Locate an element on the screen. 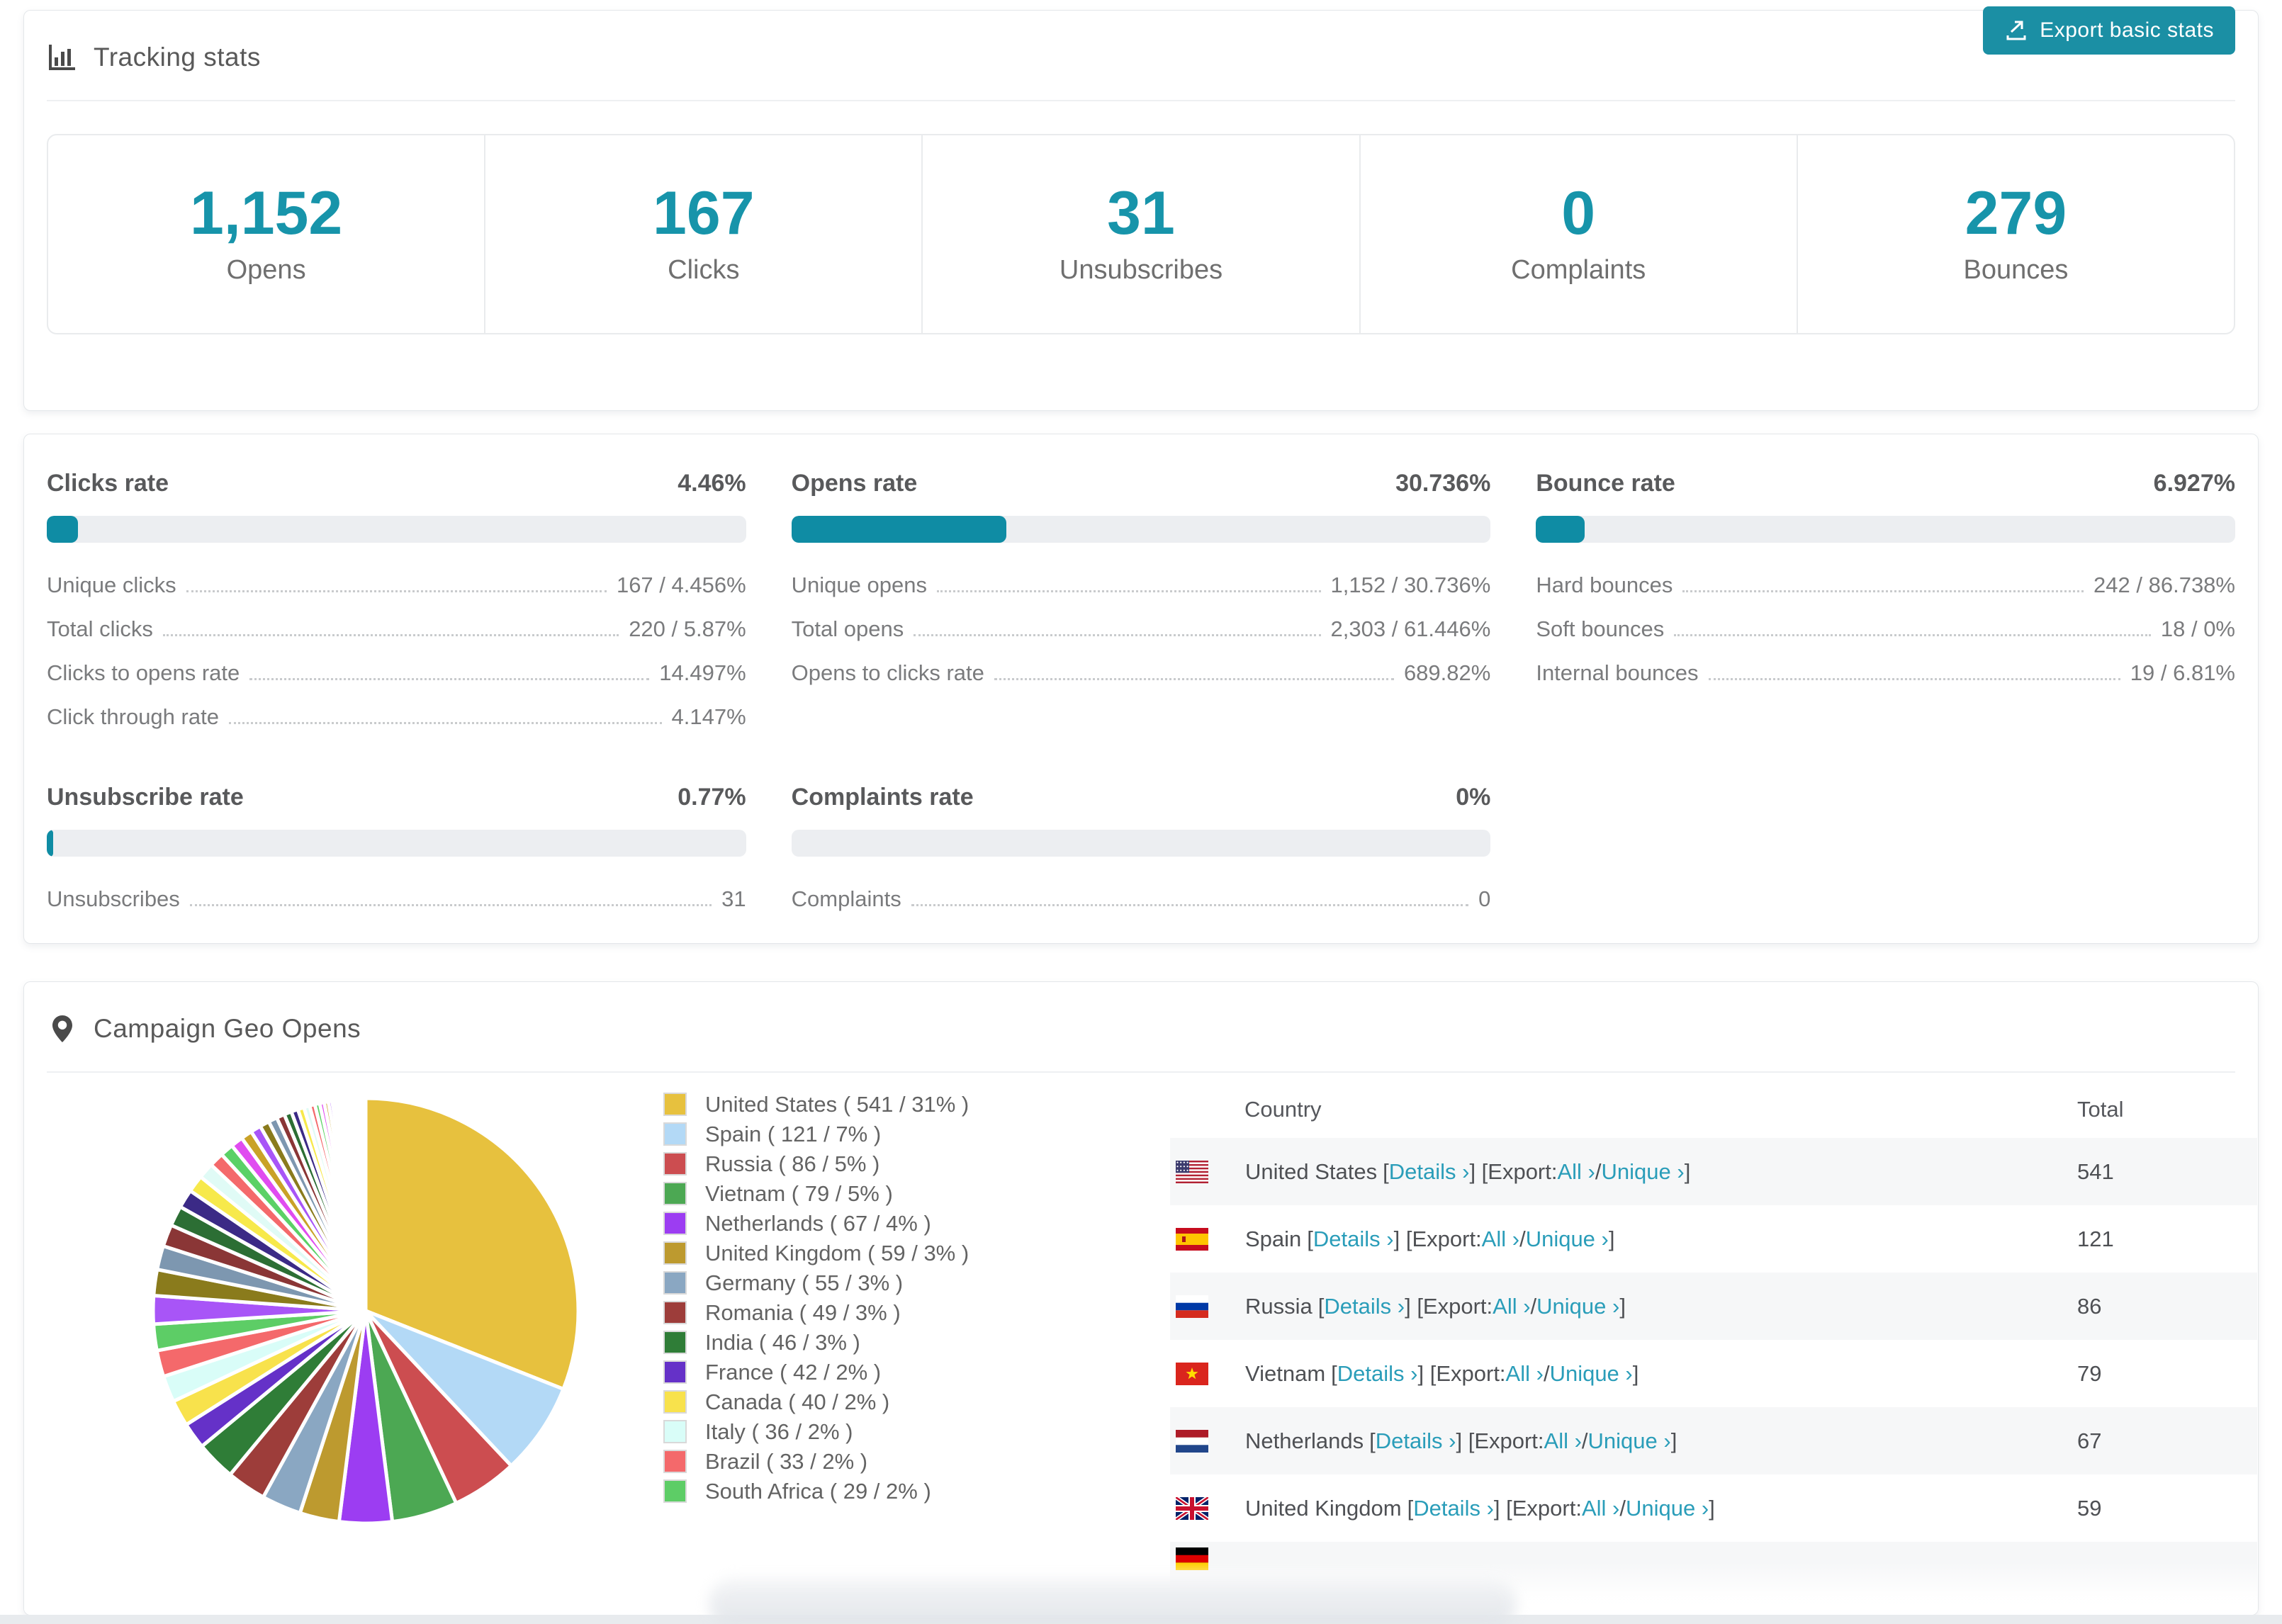  rate-title: Unsubscribe rate is located at coordinates (146, 798).